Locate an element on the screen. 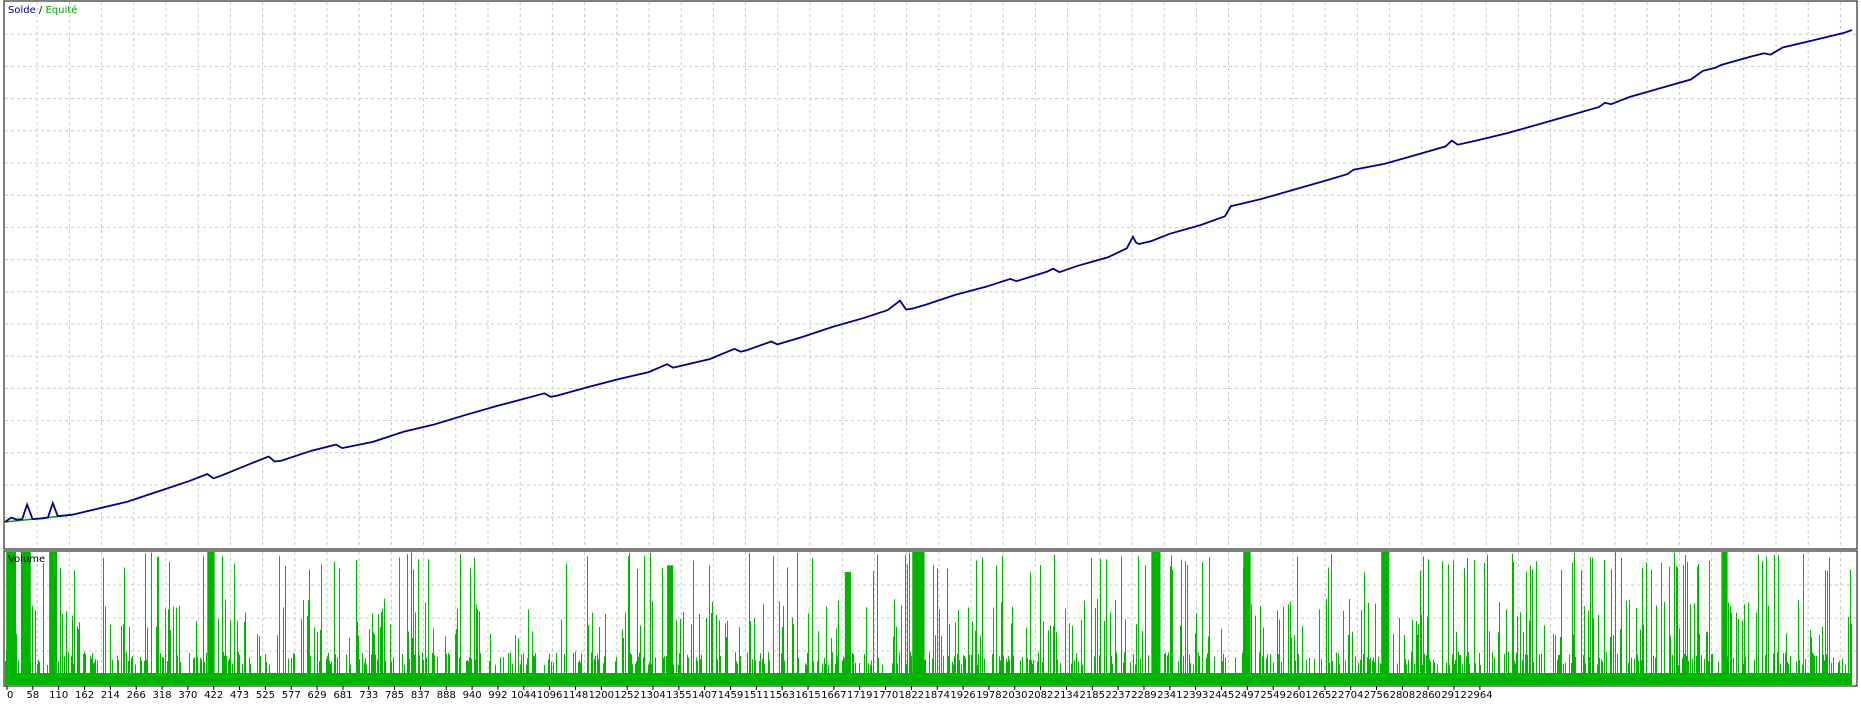 This screenshot has width=1861, height=706. x-tick-label: 1770 is located at coordinates (885, 695).